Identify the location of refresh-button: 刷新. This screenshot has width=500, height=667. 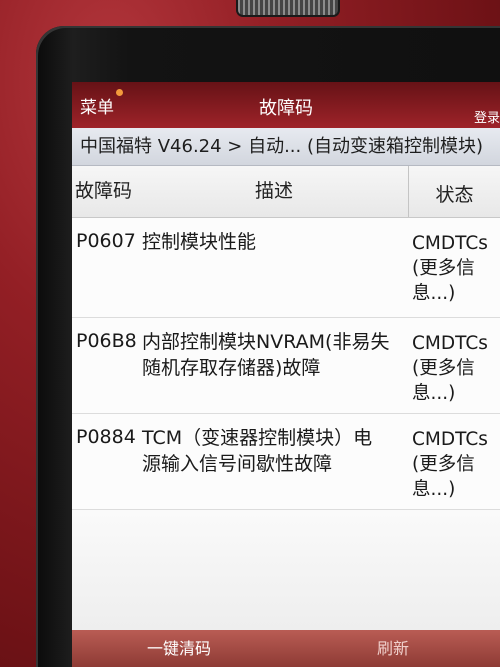
(393, 648).